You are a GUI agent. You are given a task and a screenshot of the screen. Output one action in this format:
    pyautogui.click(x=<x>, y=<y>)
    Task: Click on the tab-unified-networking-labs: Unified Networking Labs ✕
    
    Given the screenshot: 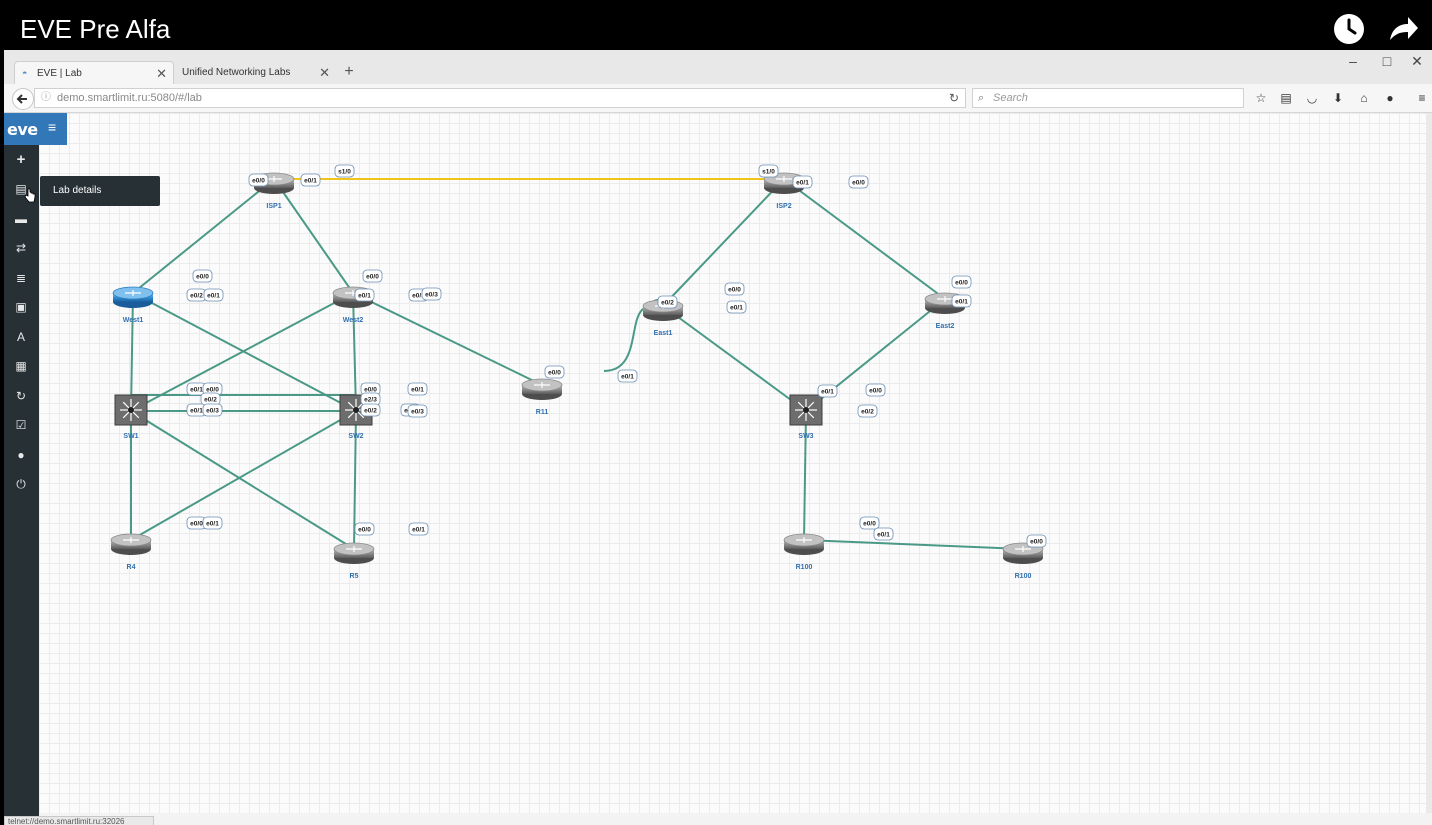 What is the action you would take?
    pyautogui.click(x=255, y=72)
    